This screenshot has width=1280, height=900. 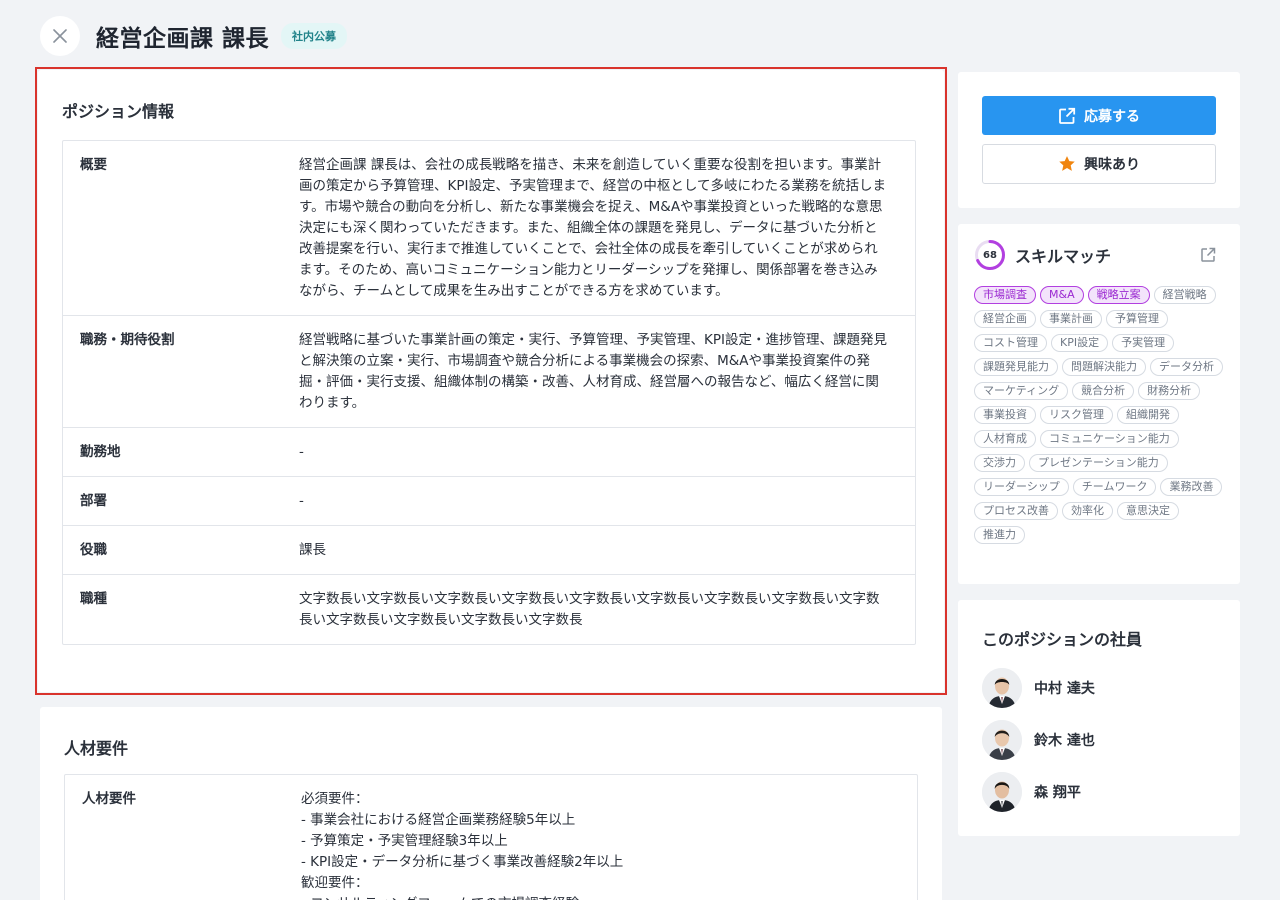 I want to click on position-members-card: このポジションの社員 中村 達夫 鈴木 達也 森 翔平, so click(x=1099, y=718).